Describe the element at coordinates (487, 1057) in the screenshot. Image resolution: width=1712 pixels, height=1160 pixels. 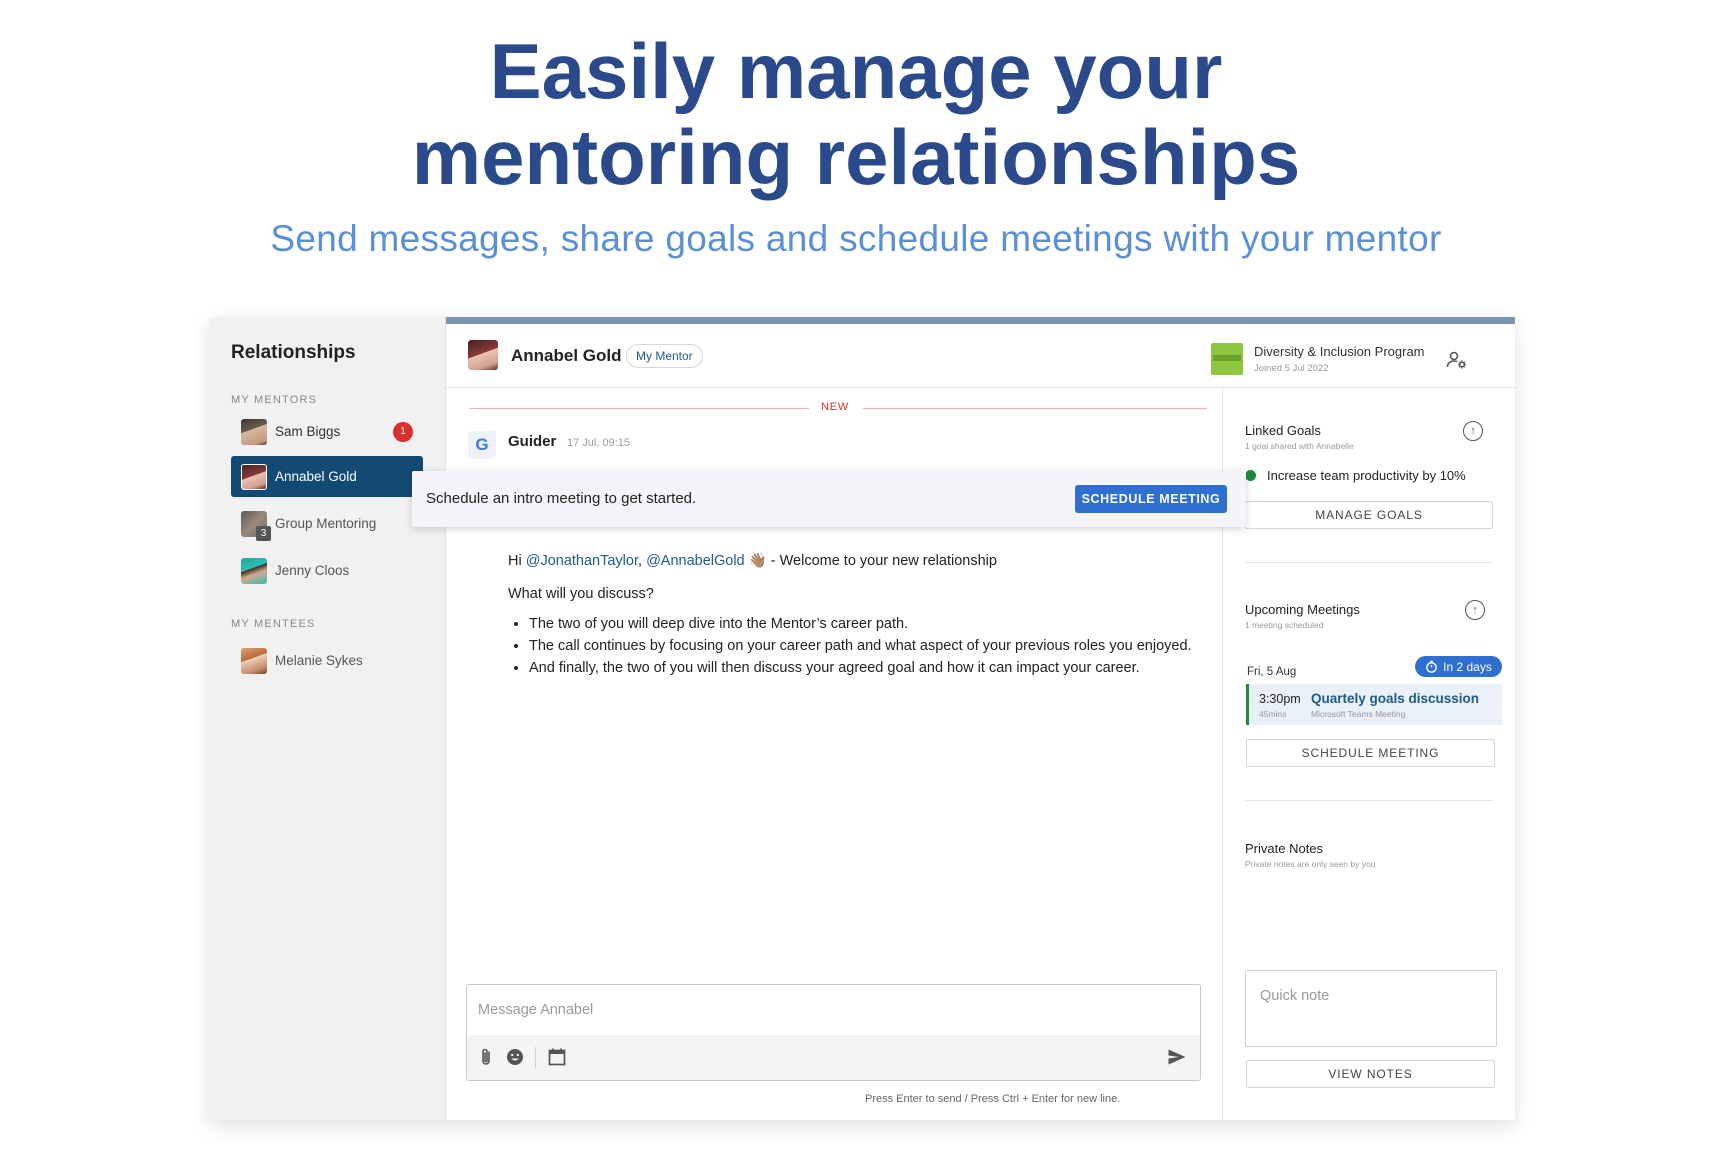
I see `attachment-icon` at that location.